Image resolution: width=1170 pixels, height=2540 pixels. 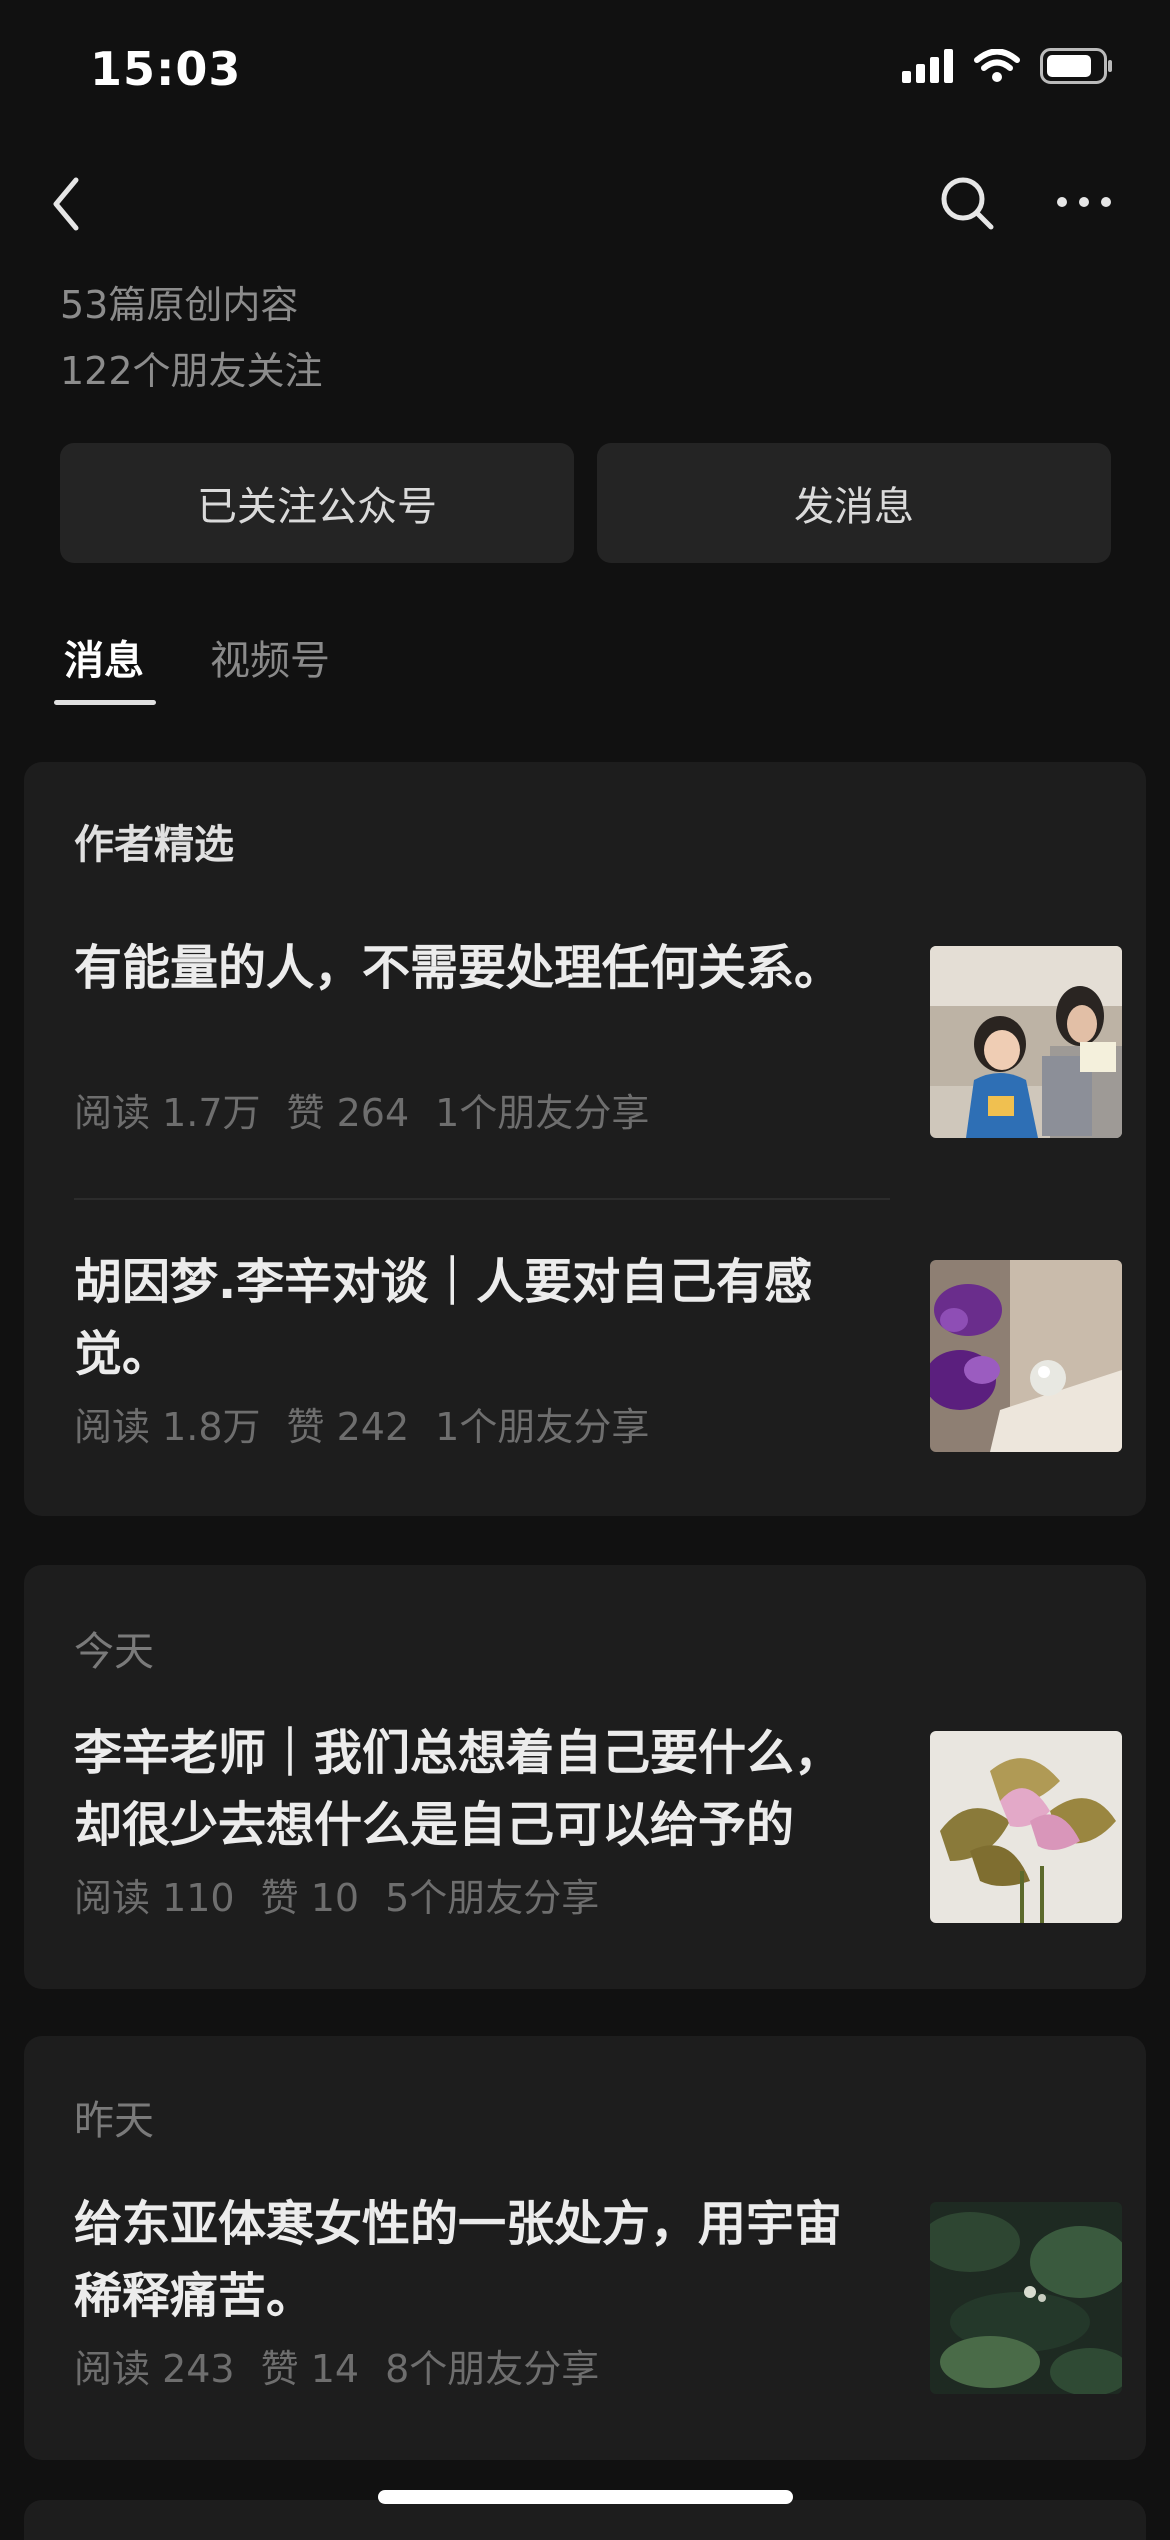 I want to click on wifi-icon, so click(x=997, y=65).